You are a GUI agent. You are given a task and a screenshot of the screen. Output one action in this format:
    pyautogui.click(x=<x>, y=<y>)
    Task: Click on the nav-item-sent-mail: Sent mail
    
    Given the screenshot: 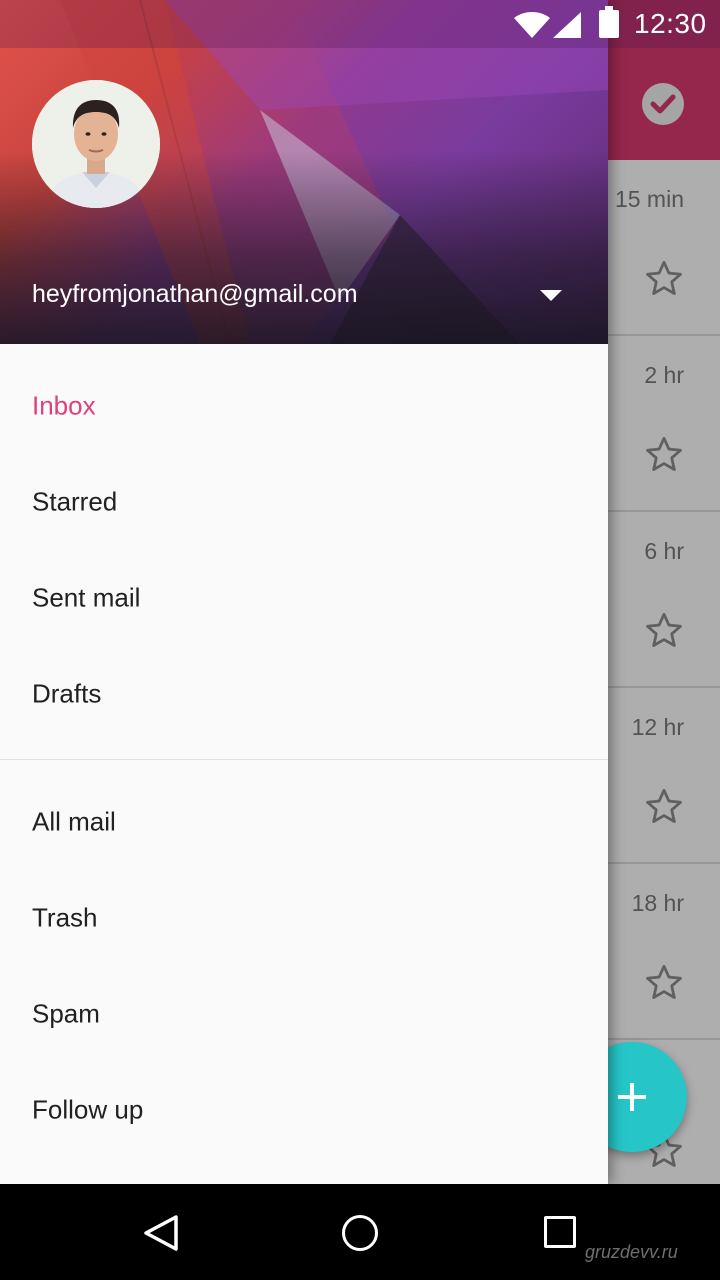 What is the action you would take?
    pyautogui.click(x=304, y=600)
    